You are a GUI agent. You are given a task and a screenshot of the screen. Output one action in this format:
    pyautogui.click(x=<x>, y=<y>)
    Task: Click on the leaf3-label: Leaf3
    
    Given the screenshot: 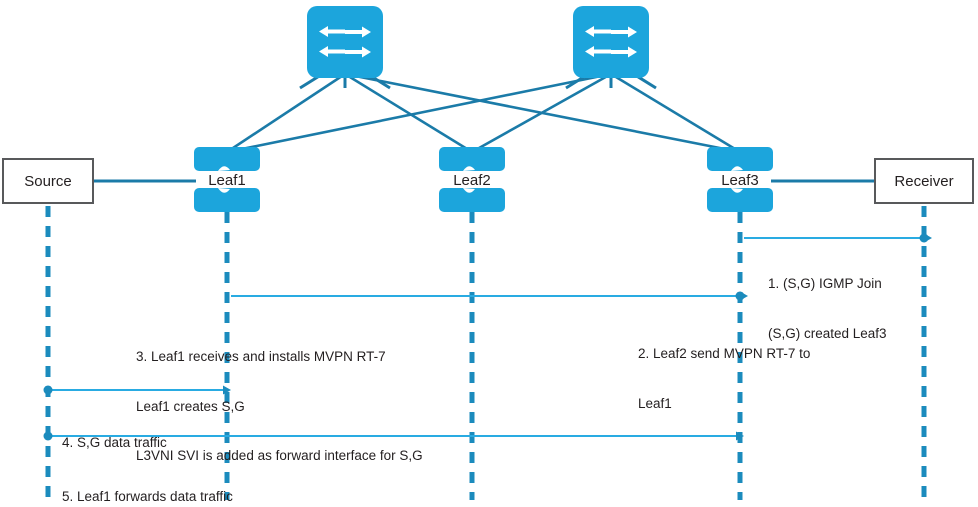 What is the action you would take?
    pyautogui.click(x=740, y=180)
    